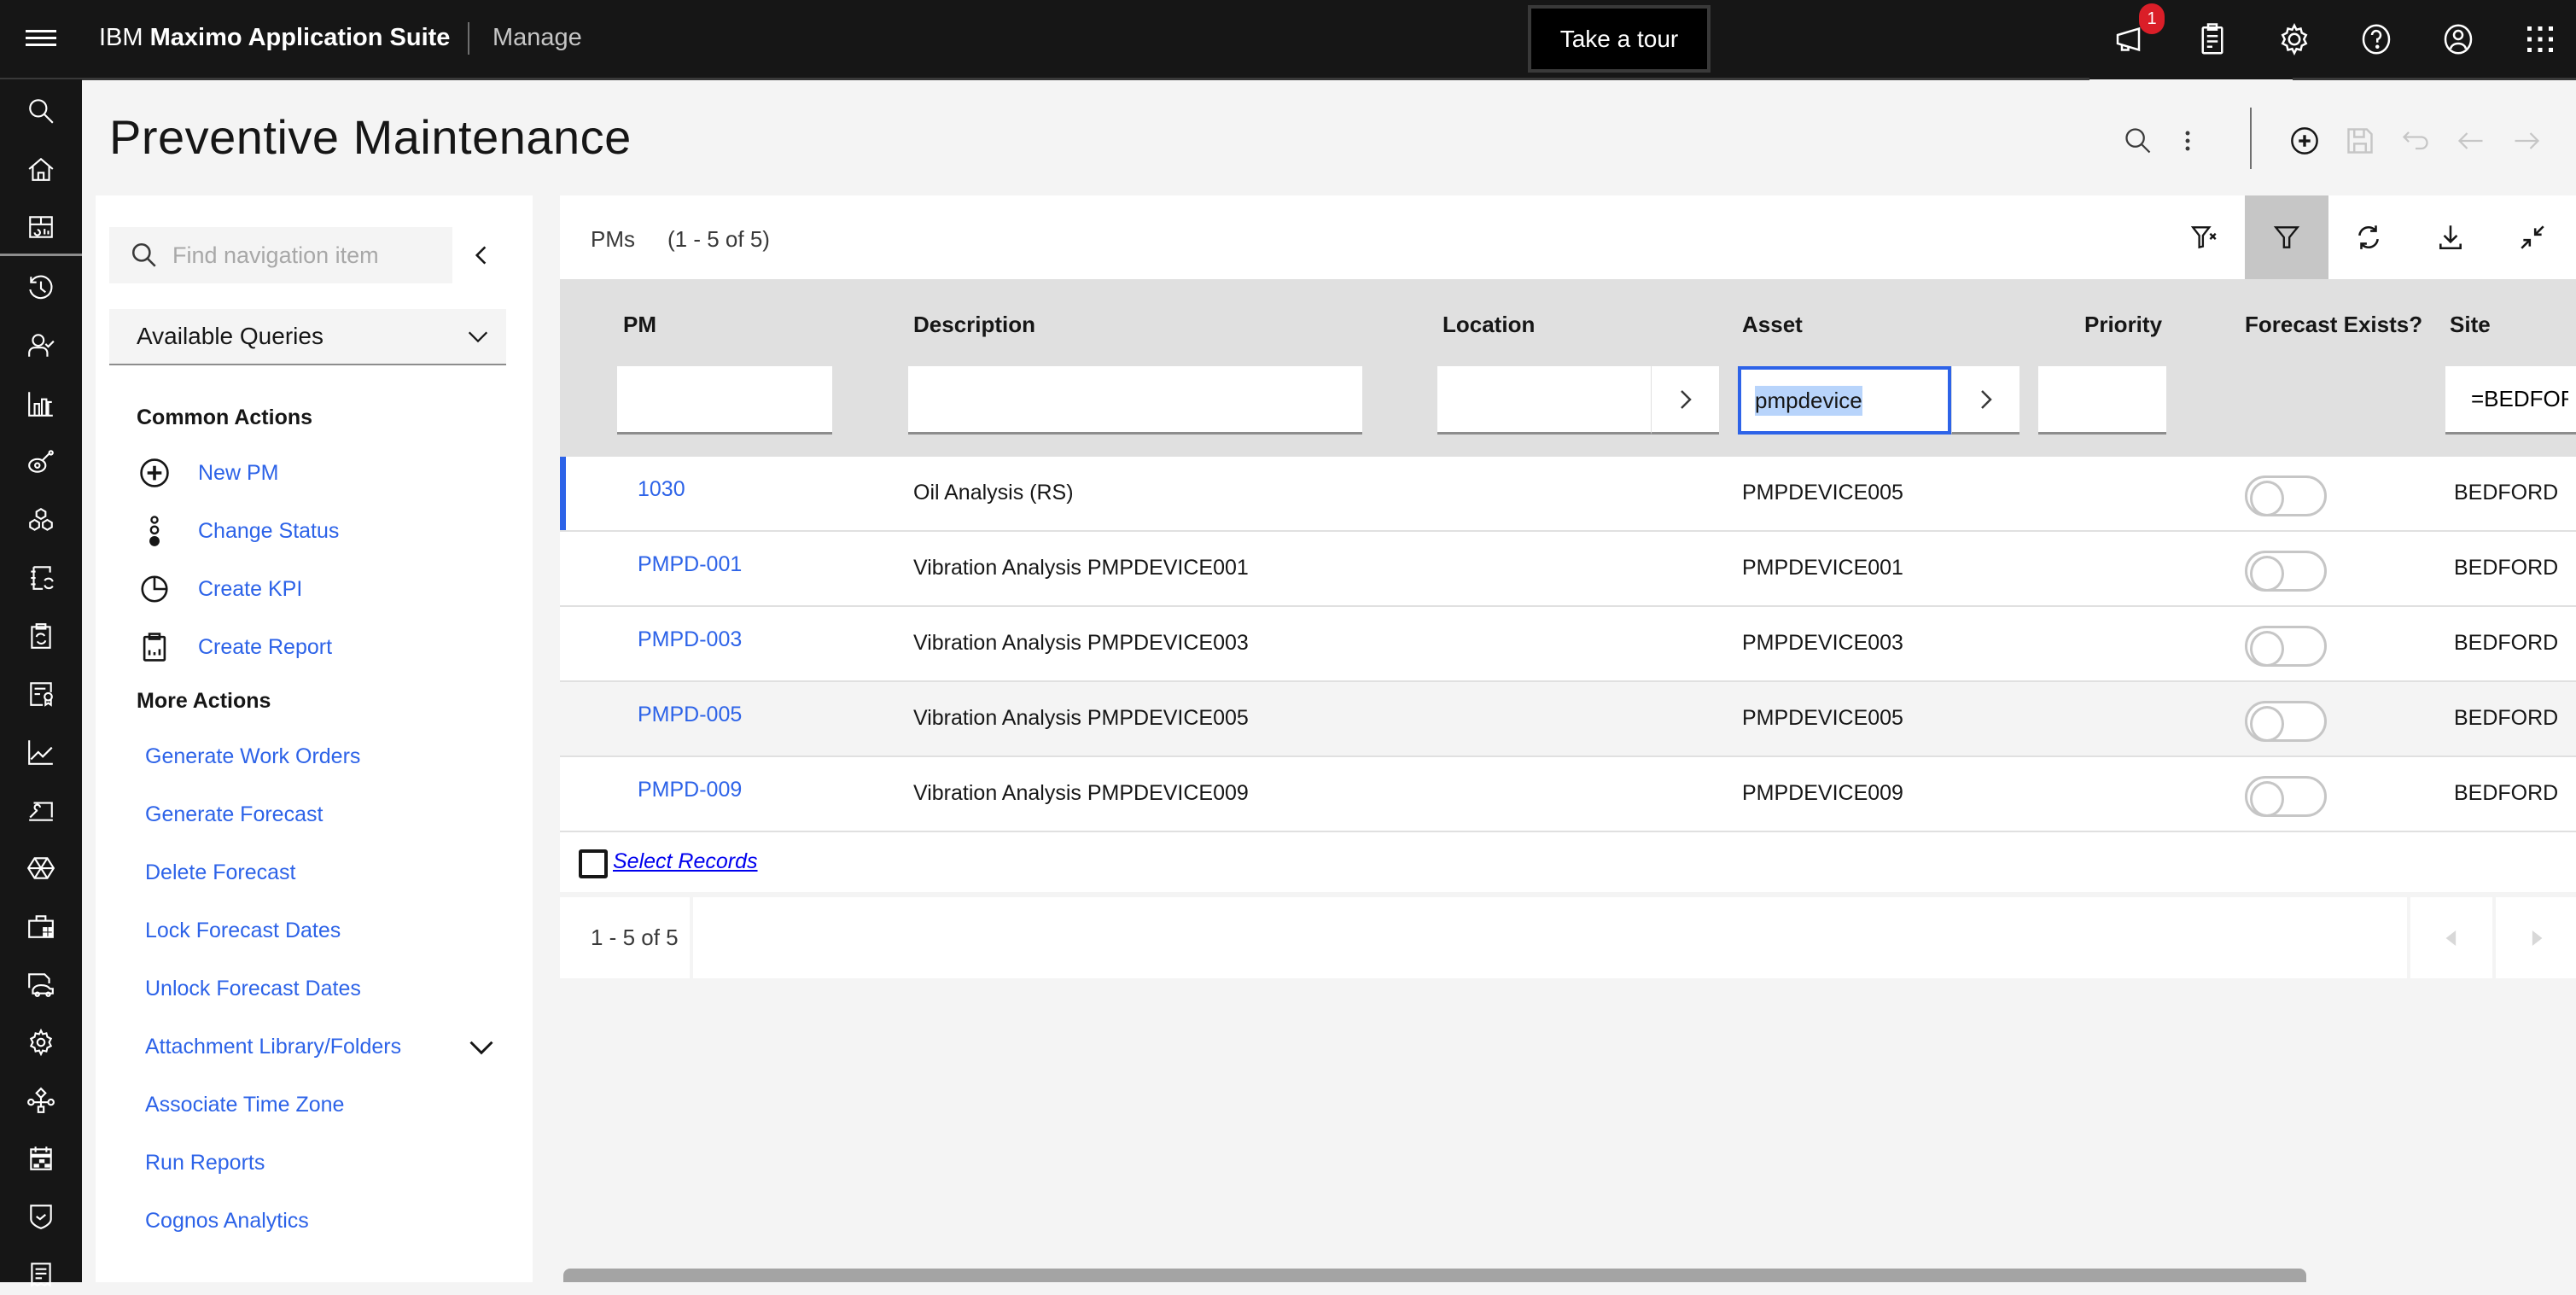  I want to click on rail-cubes-icon, so click(40, 519).